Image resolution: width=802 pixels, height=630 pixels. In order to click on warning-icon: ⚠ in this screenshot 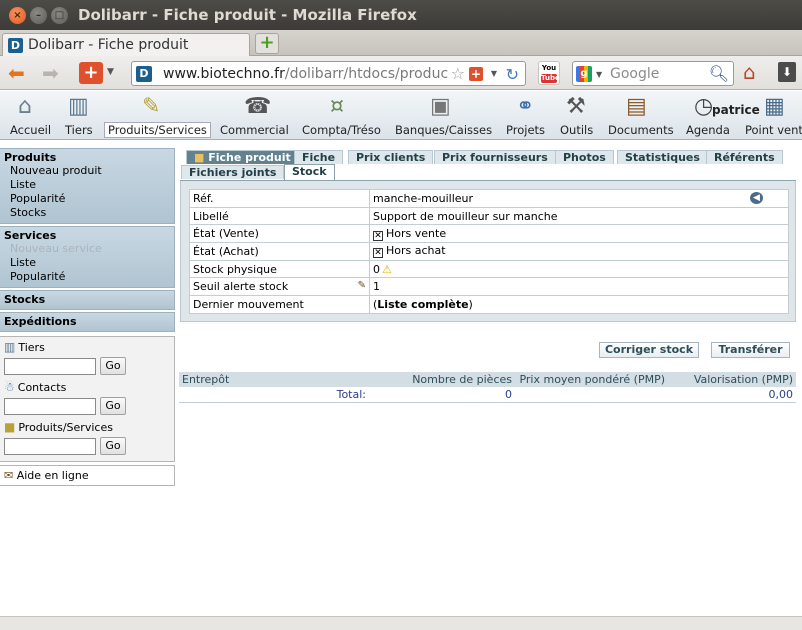, I will do `click(387, 269)`.